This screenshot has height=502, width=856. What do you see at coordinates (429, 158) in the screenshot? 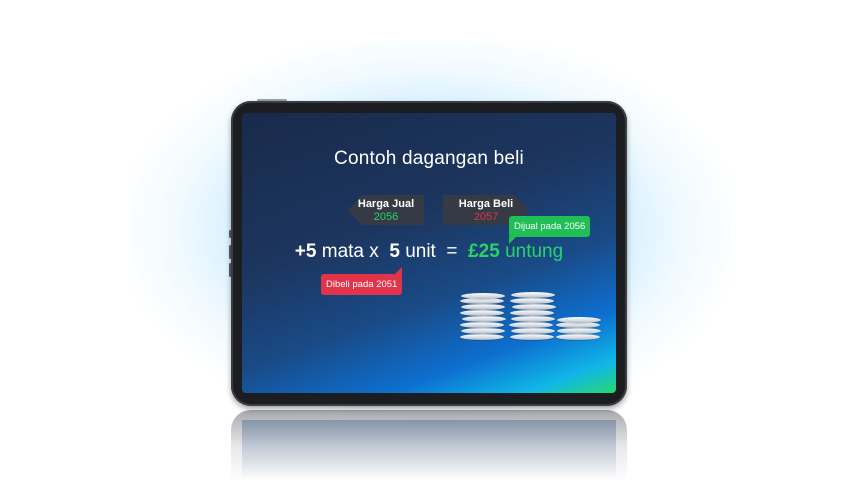
I see `screen-title: Contoh dagangan beli` at bounding box center [429, 158].